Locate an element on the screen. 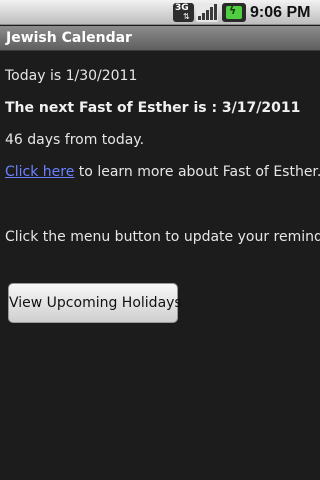 This screenshot has width=320, height=480. network-3g-icon: 3G ⇅ is located at coordinates (183, 12).